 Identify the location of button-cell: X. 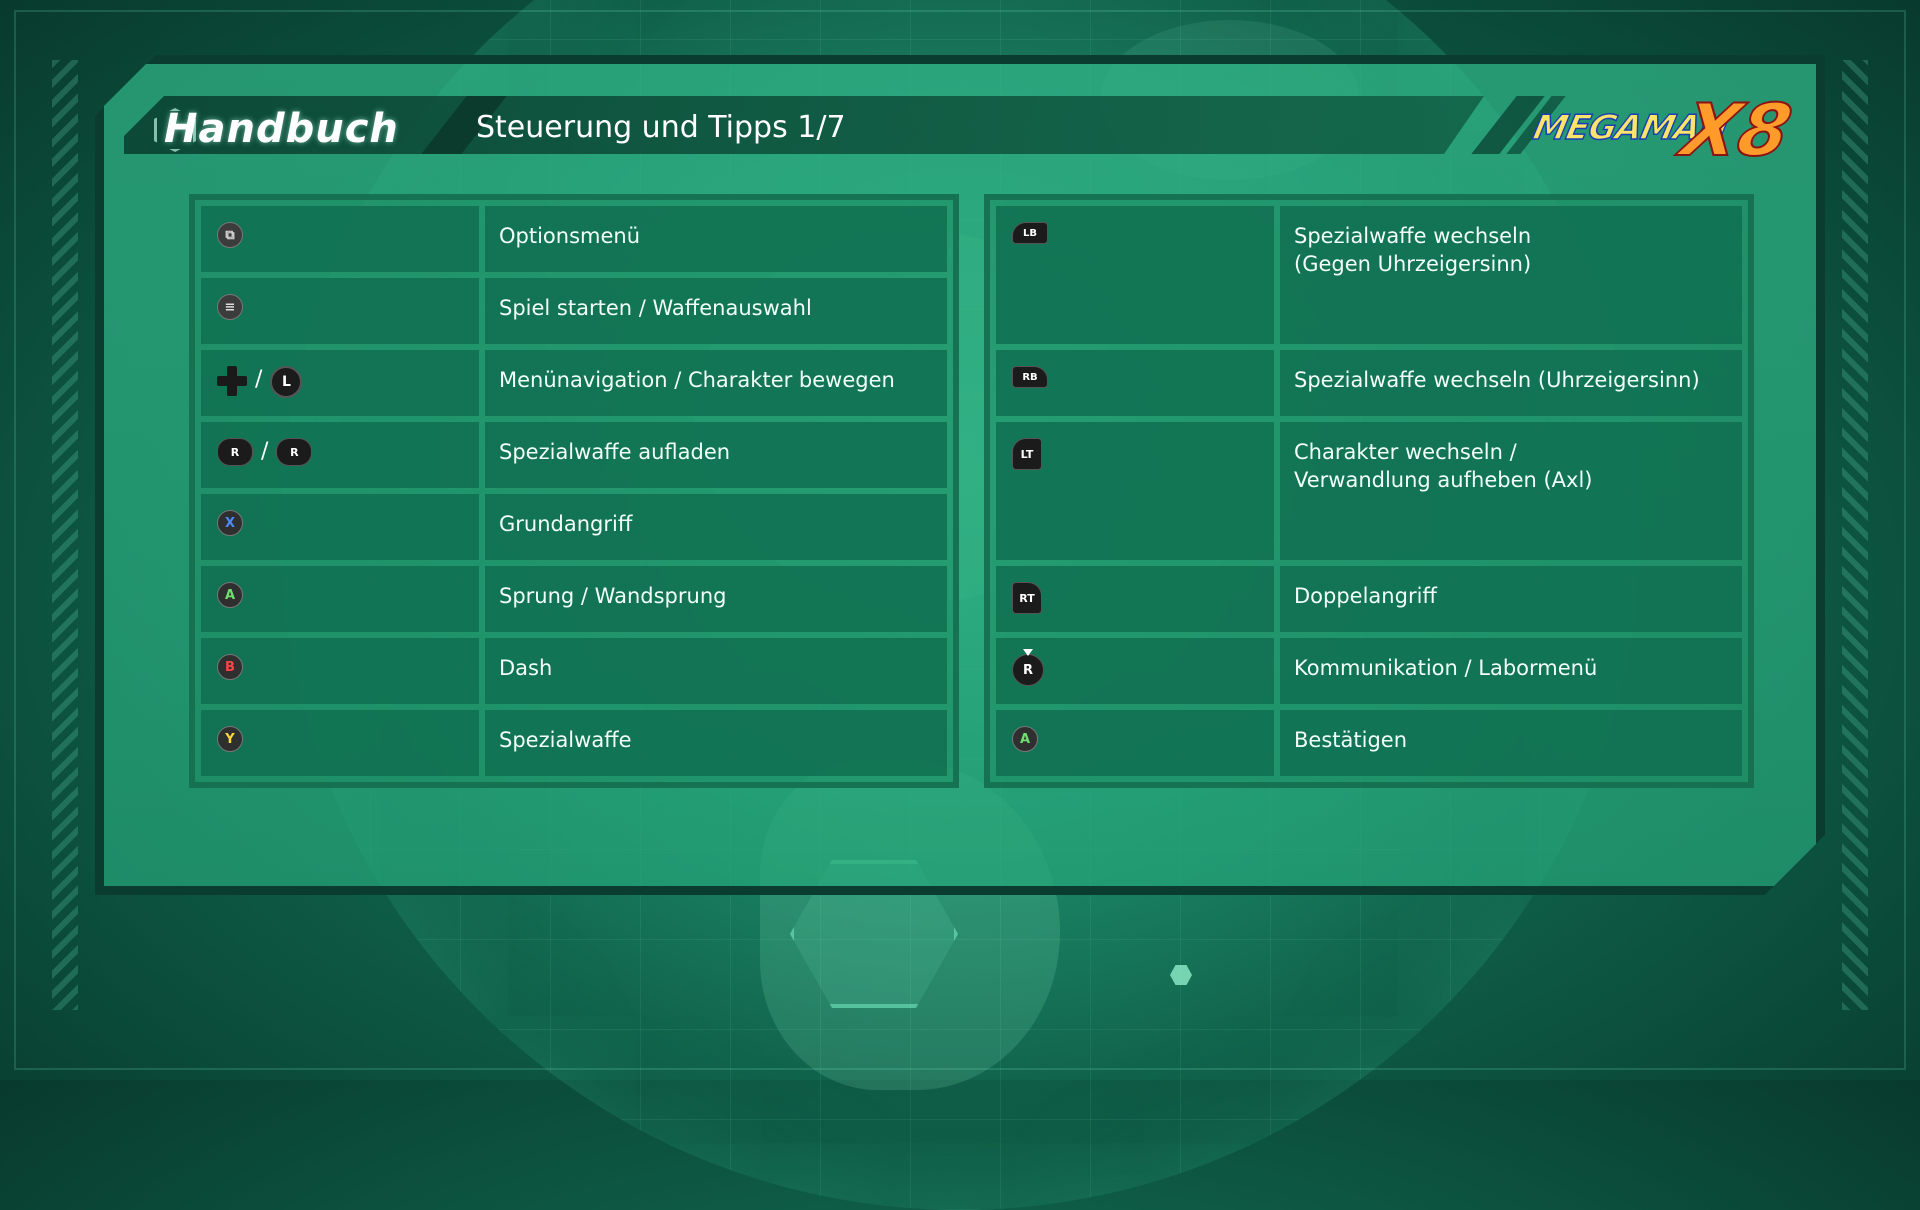
(340, 527).